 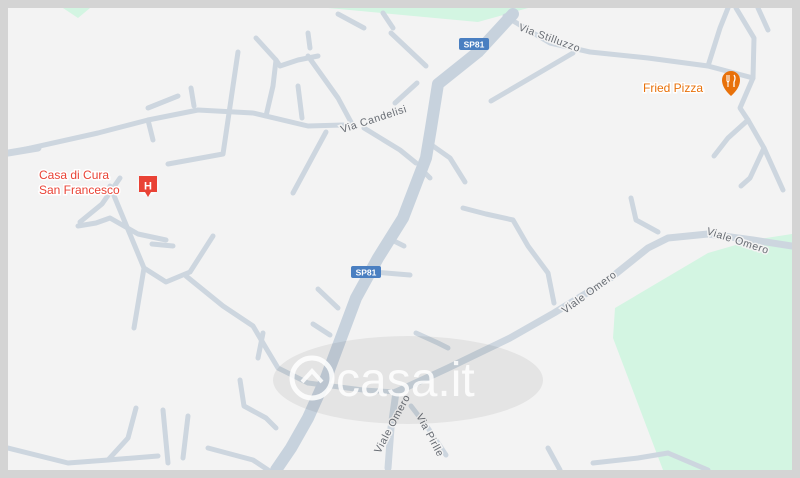 I want to click on poi-label-fried-pizza: Fried Pizza, so click(x=673, y=88).